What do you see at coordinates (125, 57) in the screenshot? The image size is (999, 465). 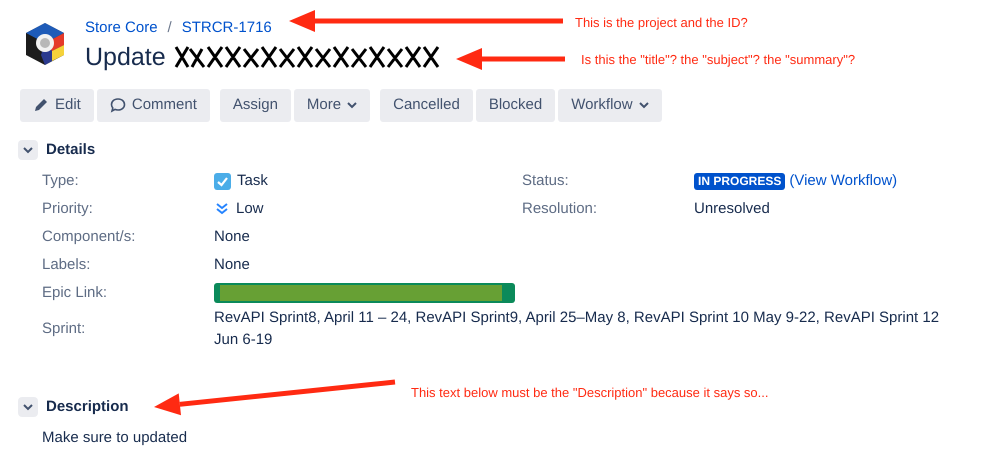 I see `issue-title: Update` at bounding box center [125, 57].